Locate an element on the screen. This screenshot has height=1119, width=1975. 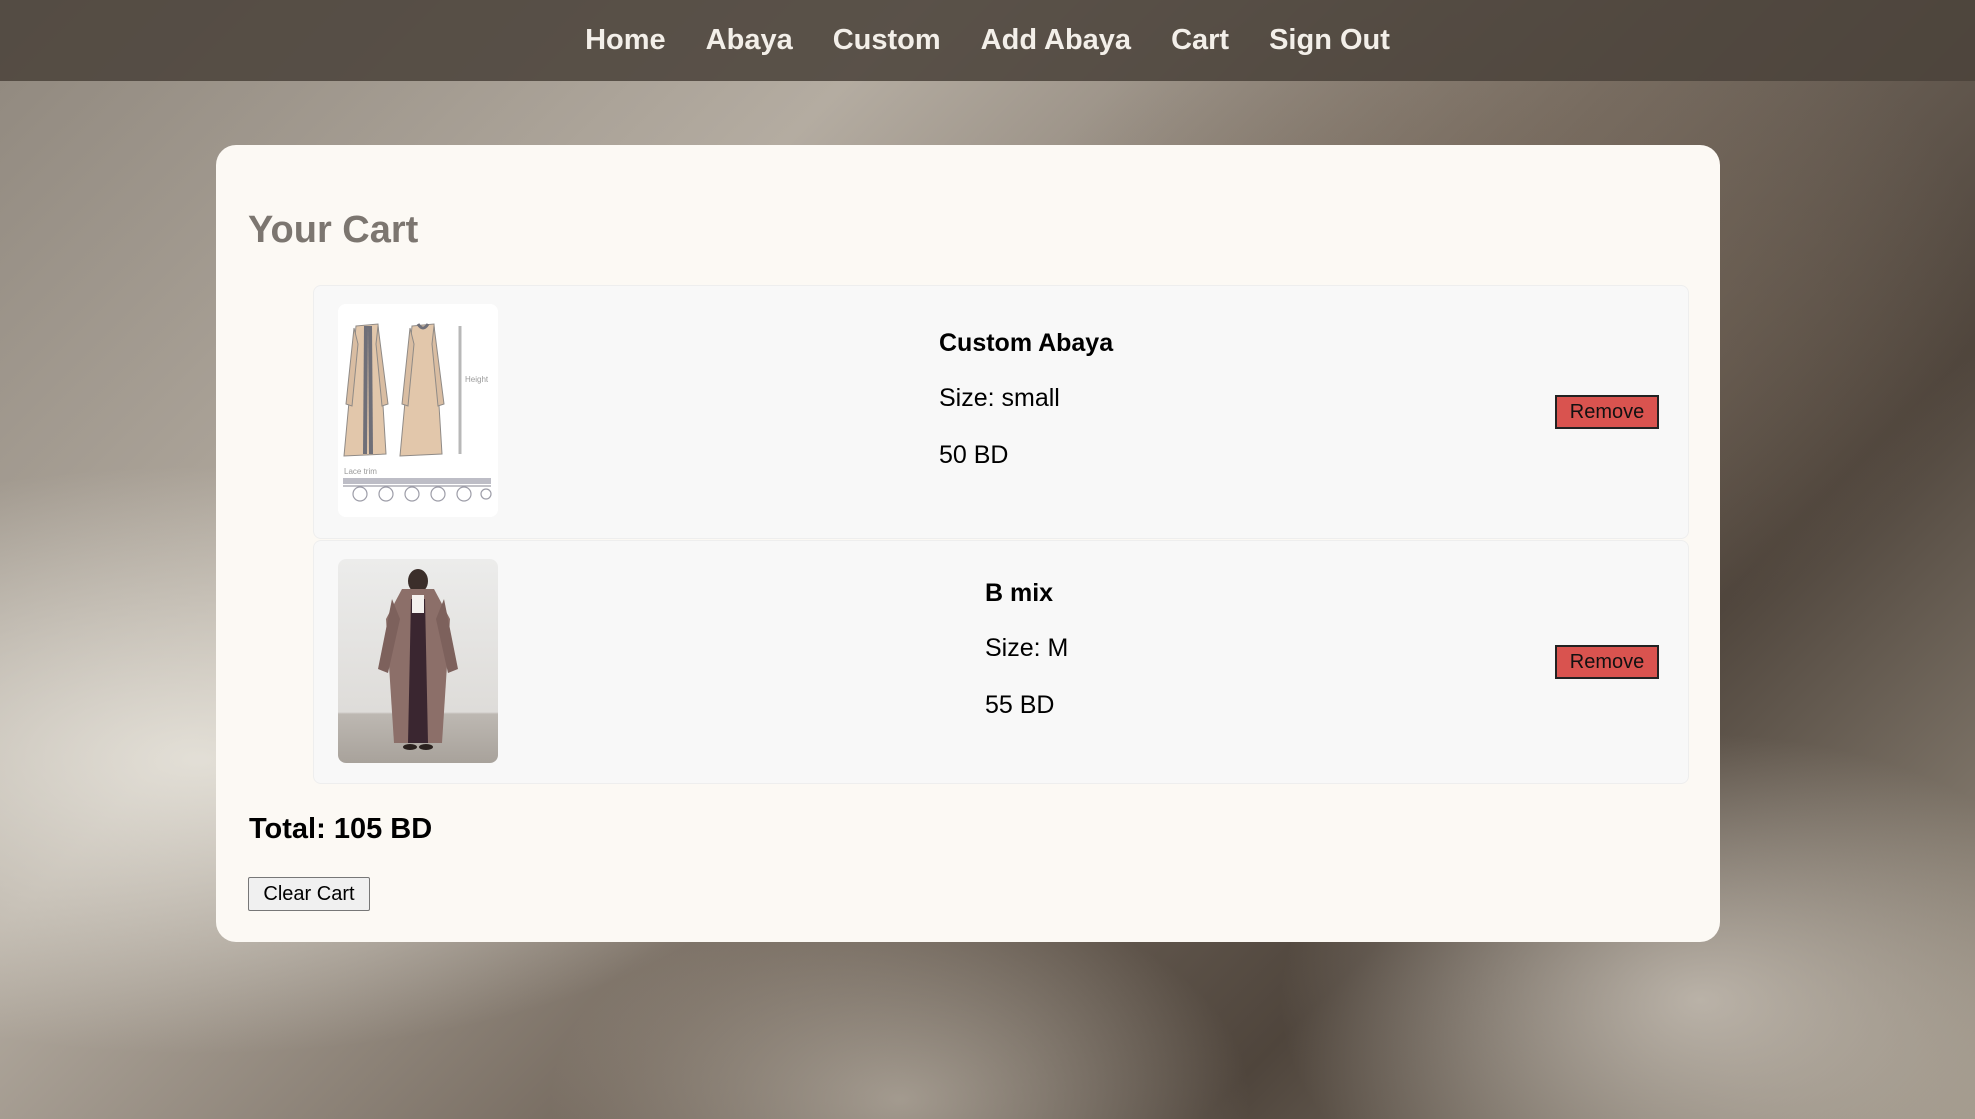
item-name: Custom Abaya is located at coordinates (1026, 343).